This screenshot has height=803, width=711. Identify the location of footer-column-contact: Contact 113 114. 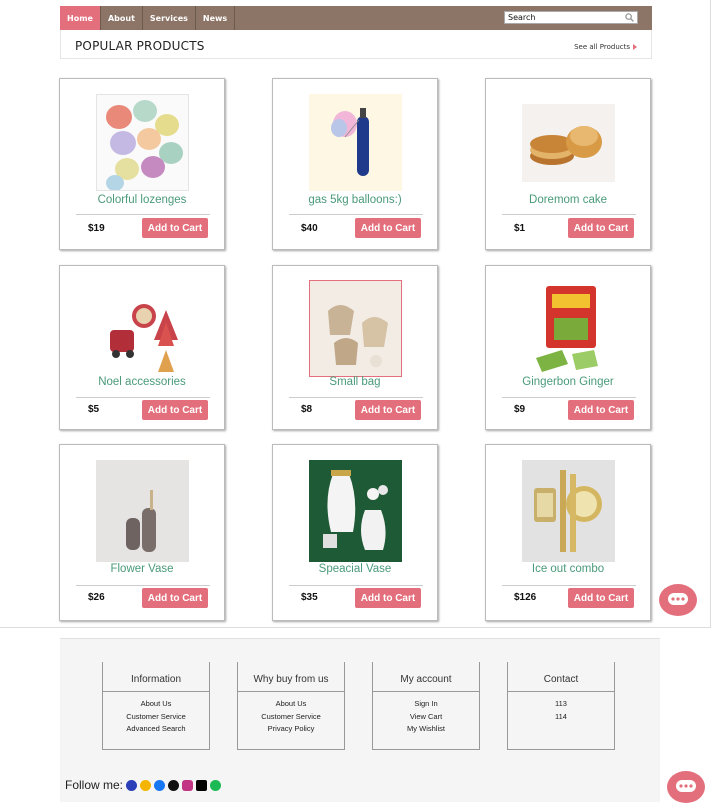
(561, 706).